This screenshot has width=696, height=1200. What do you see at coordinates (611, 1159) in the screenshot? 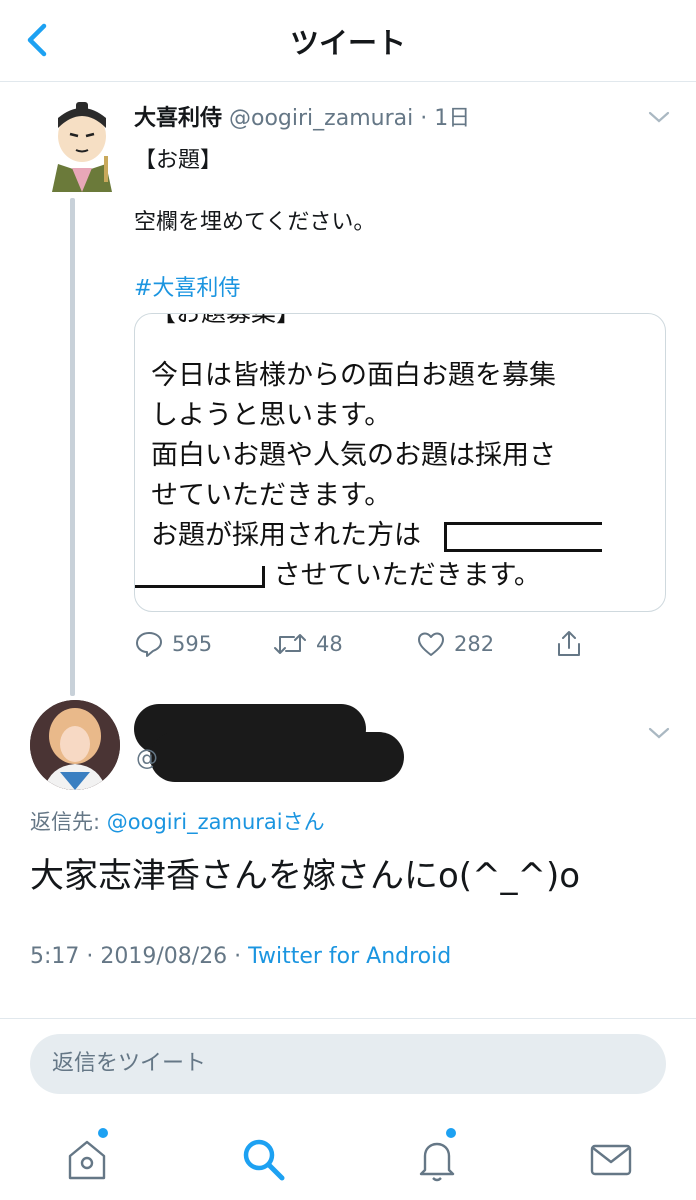
I see `messages-icon` at bounding box center [611, 1159].